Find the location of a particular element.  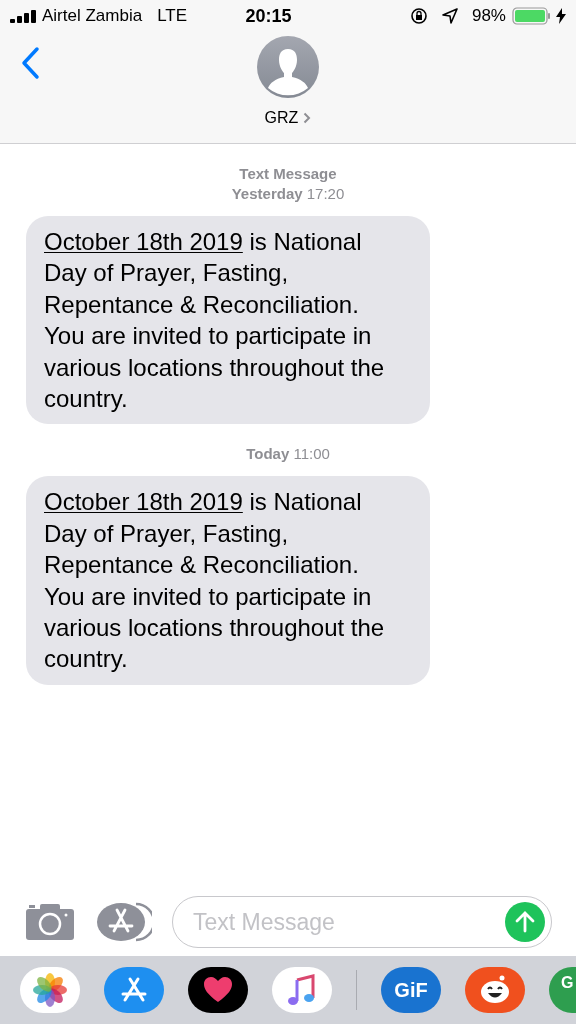

heart-app-button is located at coordinates (218, 990).